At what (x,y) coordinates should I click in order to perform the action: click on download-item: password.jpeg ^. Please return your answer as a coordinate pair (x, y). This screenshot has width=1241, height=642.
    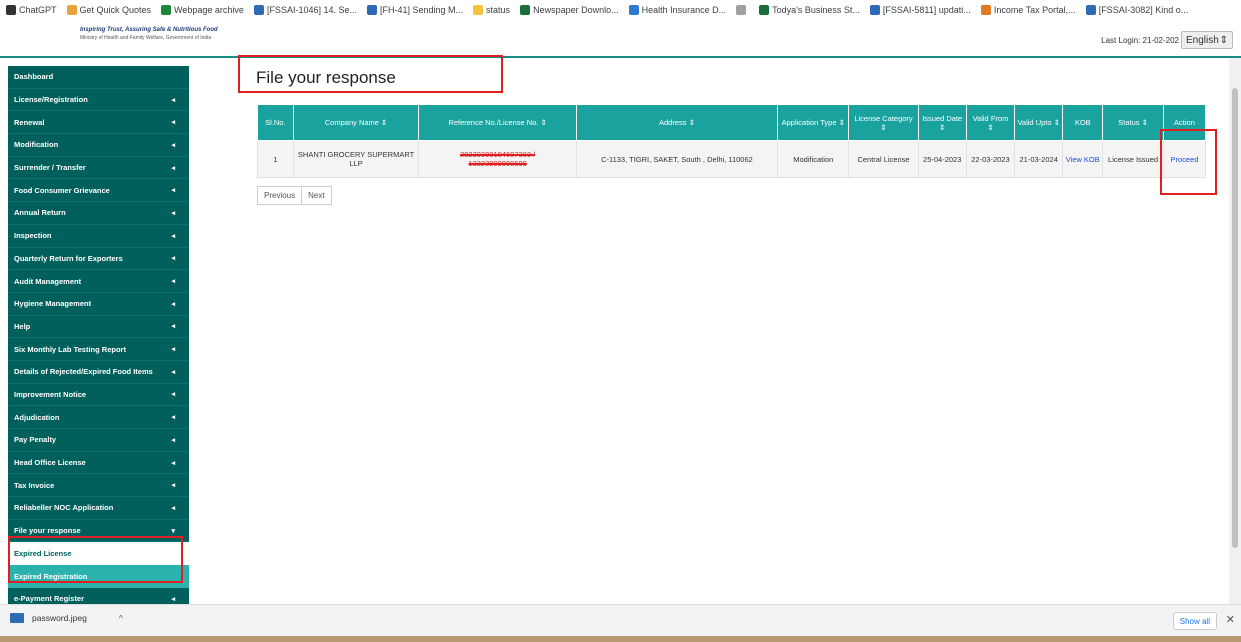
    Looking at the image, I should click on (66, 618).